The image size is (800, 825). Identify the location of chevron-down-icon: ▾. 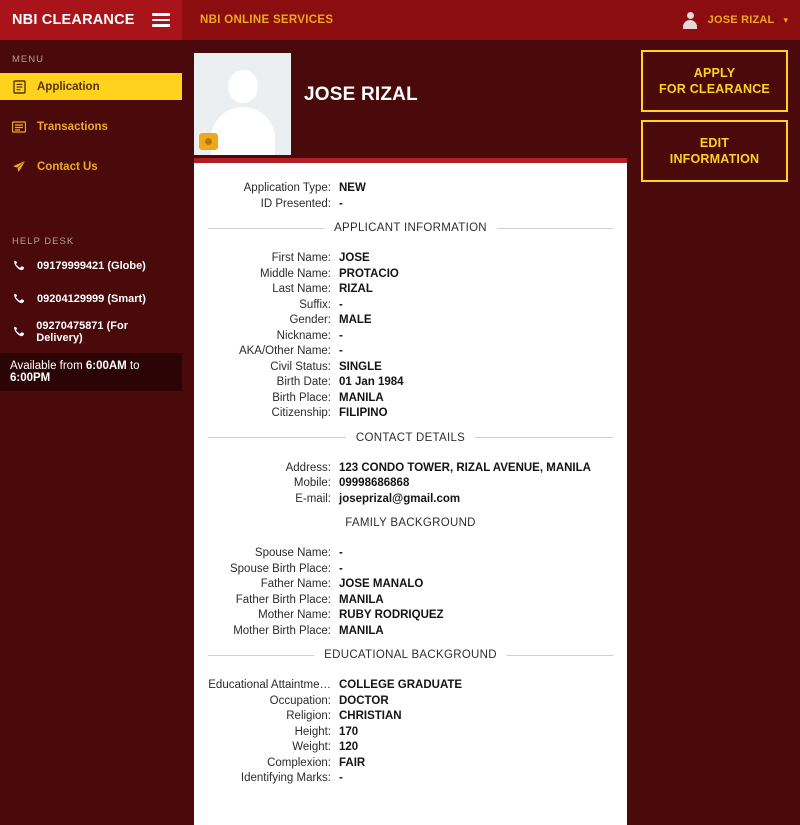
(785, 19).